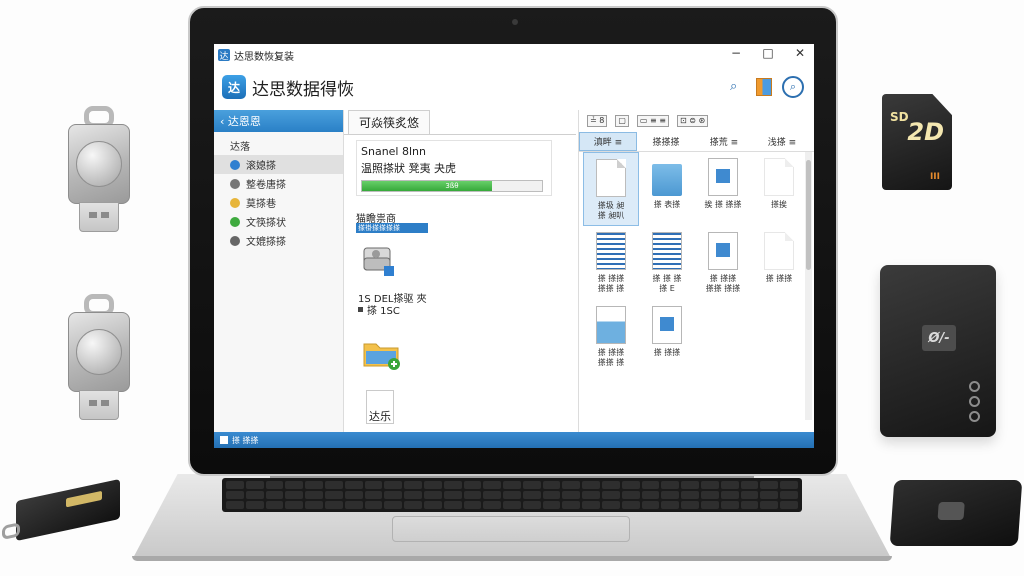 Image resolution: width=1024 pixels, height=576 pixels. What do you see at coordinates (514, 55) in the screenshot?
I see `window-titlebar: 达 达思数恢复装 − □ ✕` at bounding box center [514, 55].